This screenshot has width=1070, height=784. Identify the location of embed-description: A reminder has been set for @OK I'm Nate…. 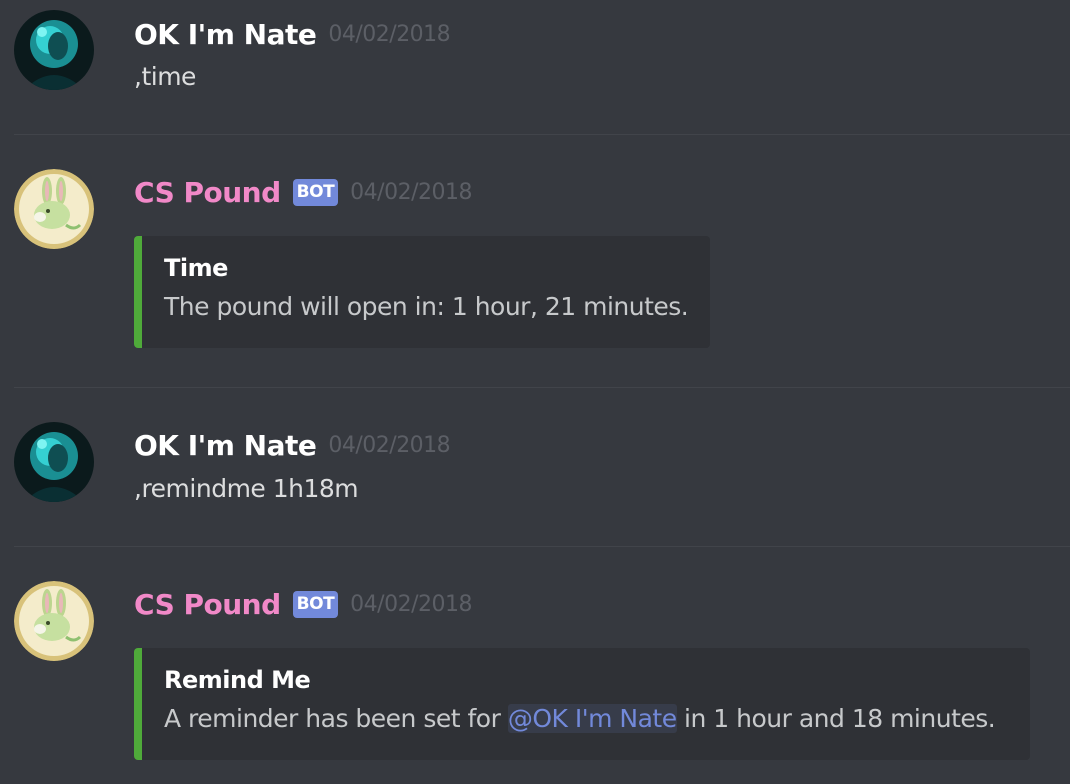
(586, 718).